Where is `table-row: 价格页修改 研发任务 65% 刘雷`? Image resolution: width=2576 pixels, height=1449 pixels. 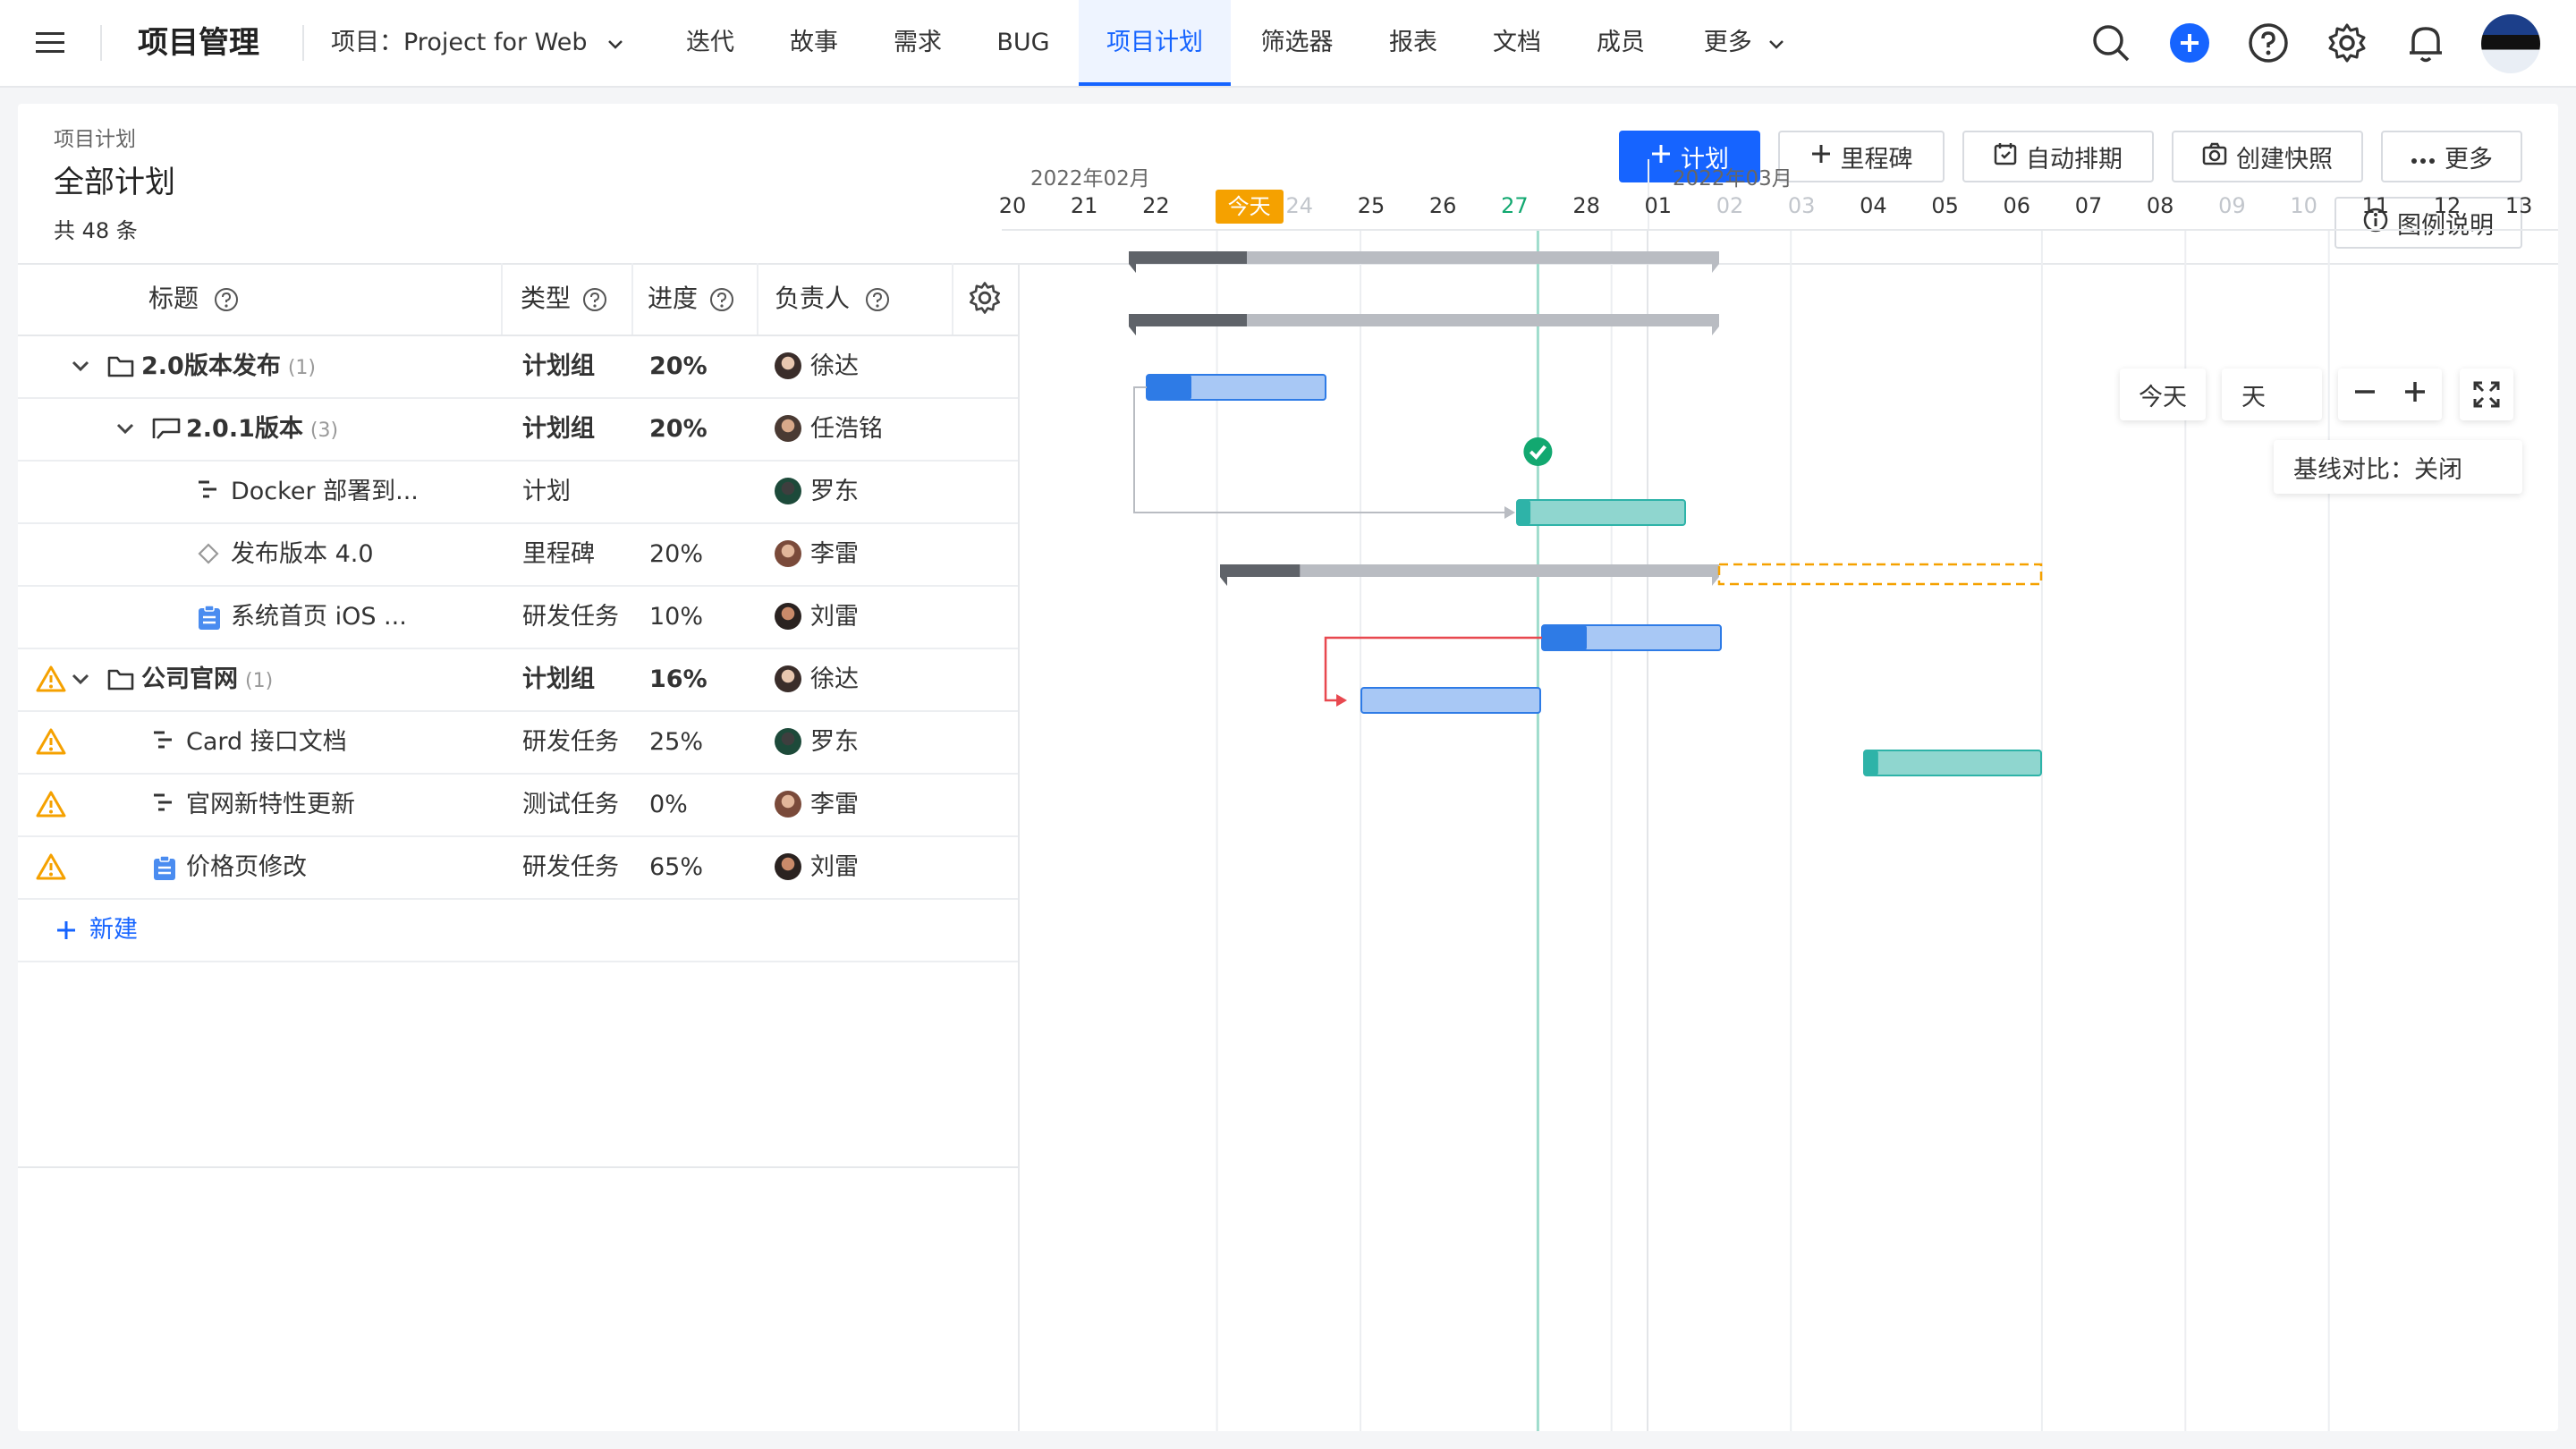
table-row: 价格页修改 研发任务 65% 刘雷 is located at coordinates (519, 868).